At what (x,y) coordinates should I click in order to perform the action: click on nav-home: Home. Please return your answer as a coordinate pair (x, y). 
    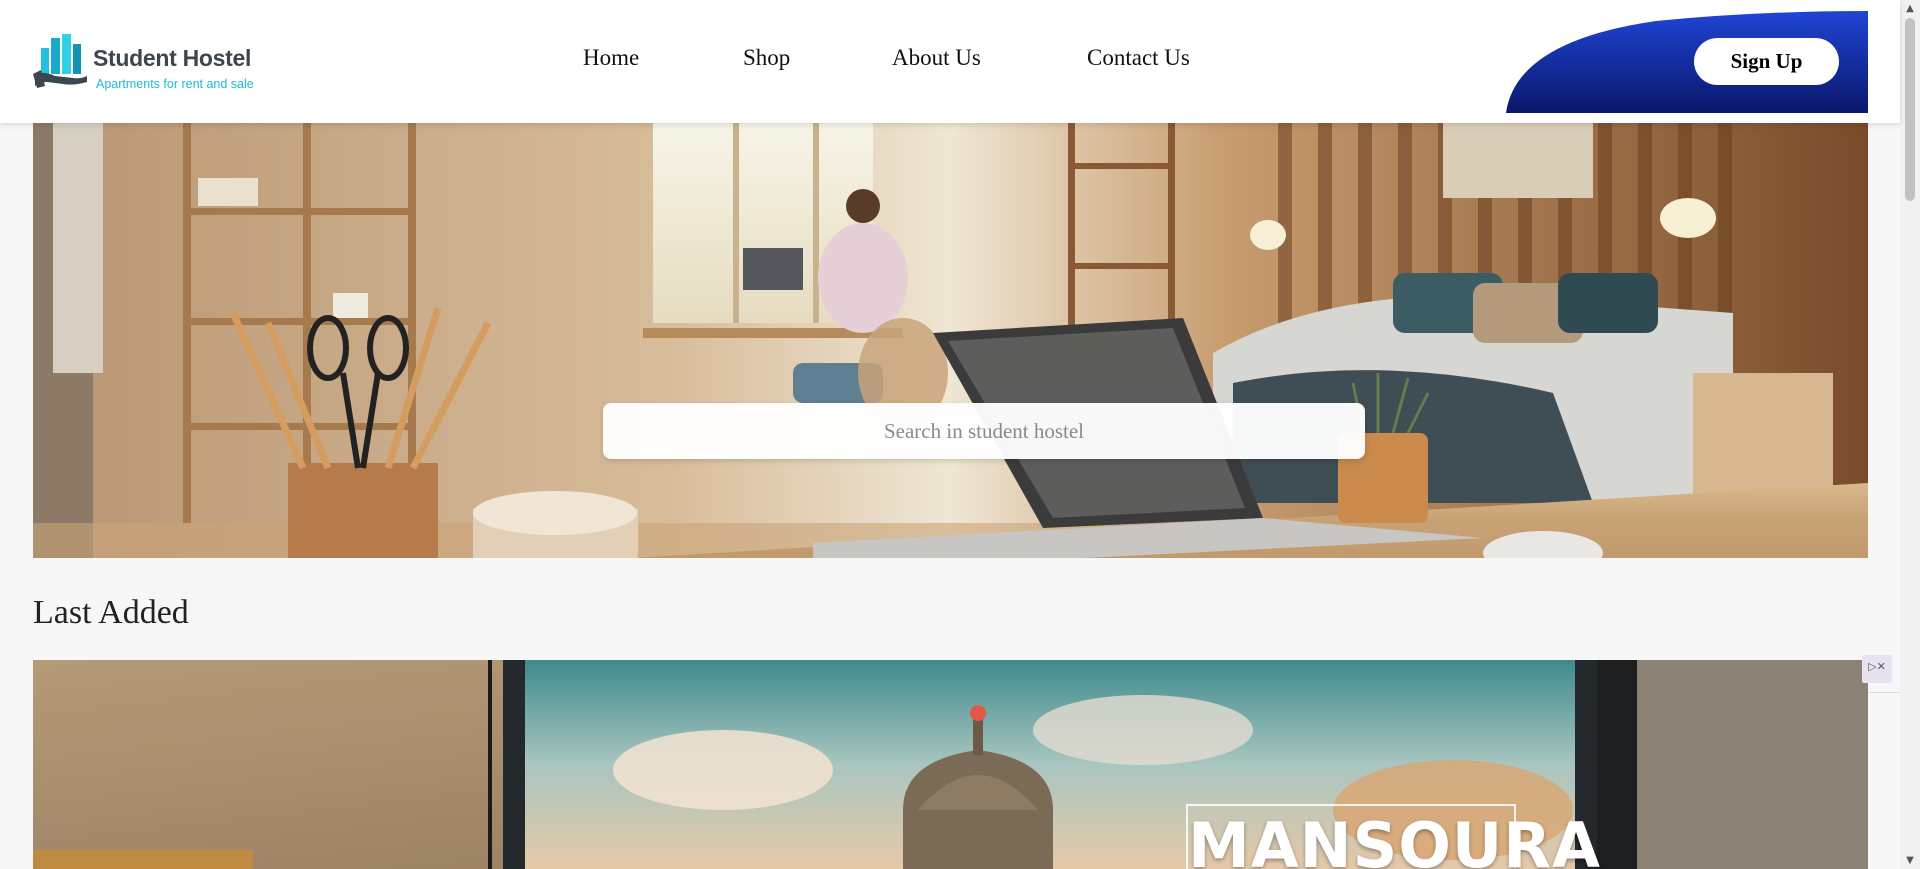
    Looking at the image, I should click on (611, 58).